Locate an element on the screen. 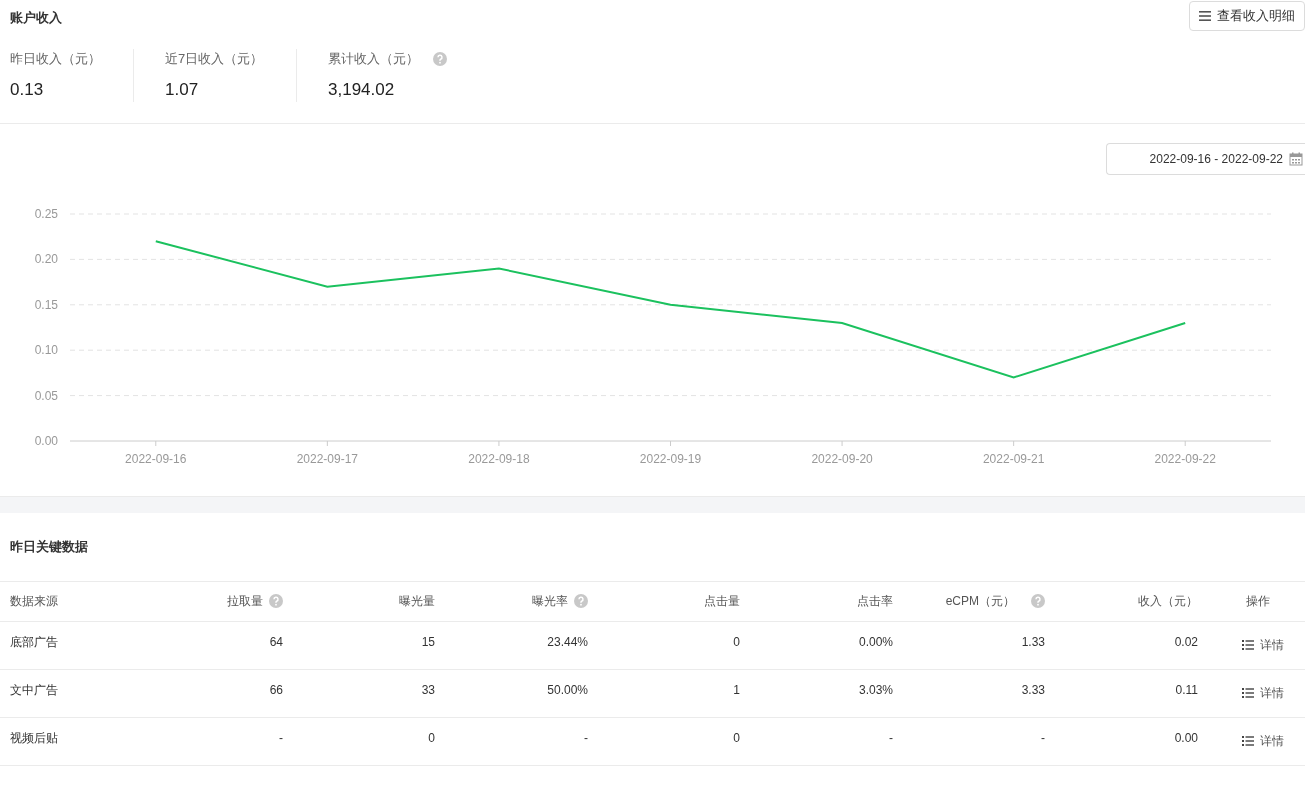 The width and height of the screenshot is (1305, 785). section-title: 昨日关键数据 is located at coordinates (49, 547).